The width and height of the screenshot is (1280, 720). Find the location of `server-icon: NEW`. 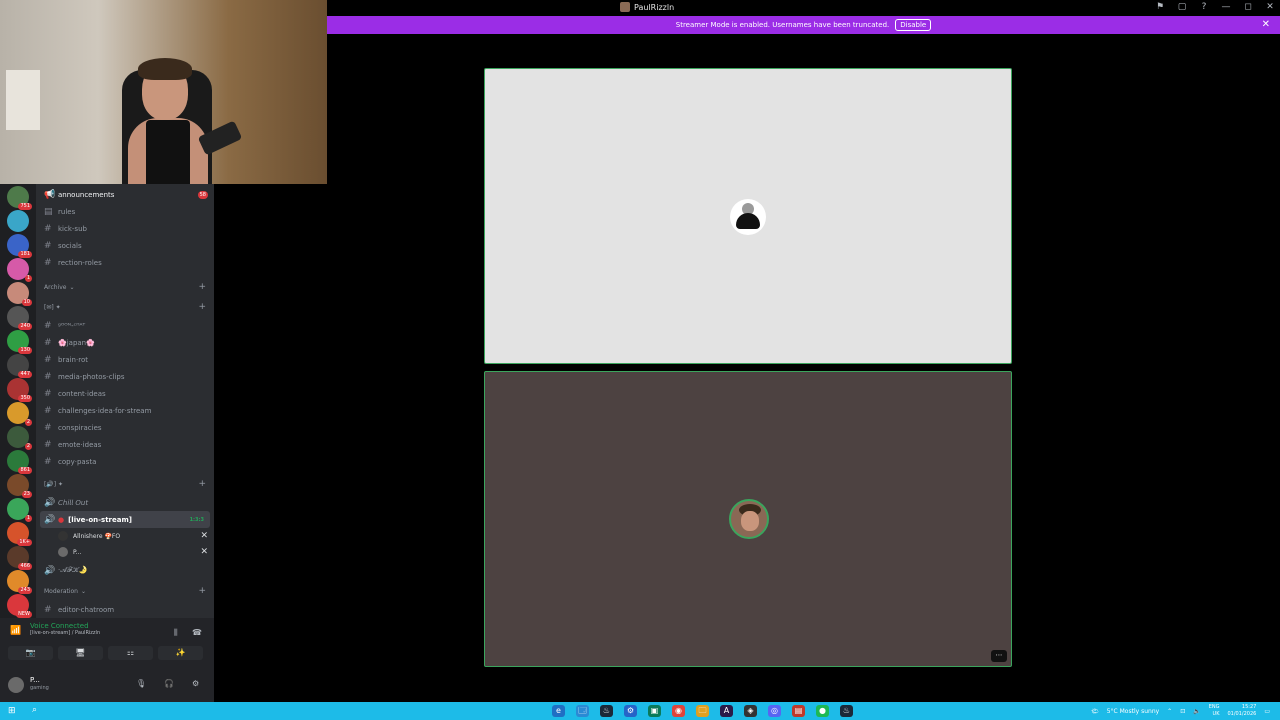

server-icon: NEW is located at coordinates (19, 606).